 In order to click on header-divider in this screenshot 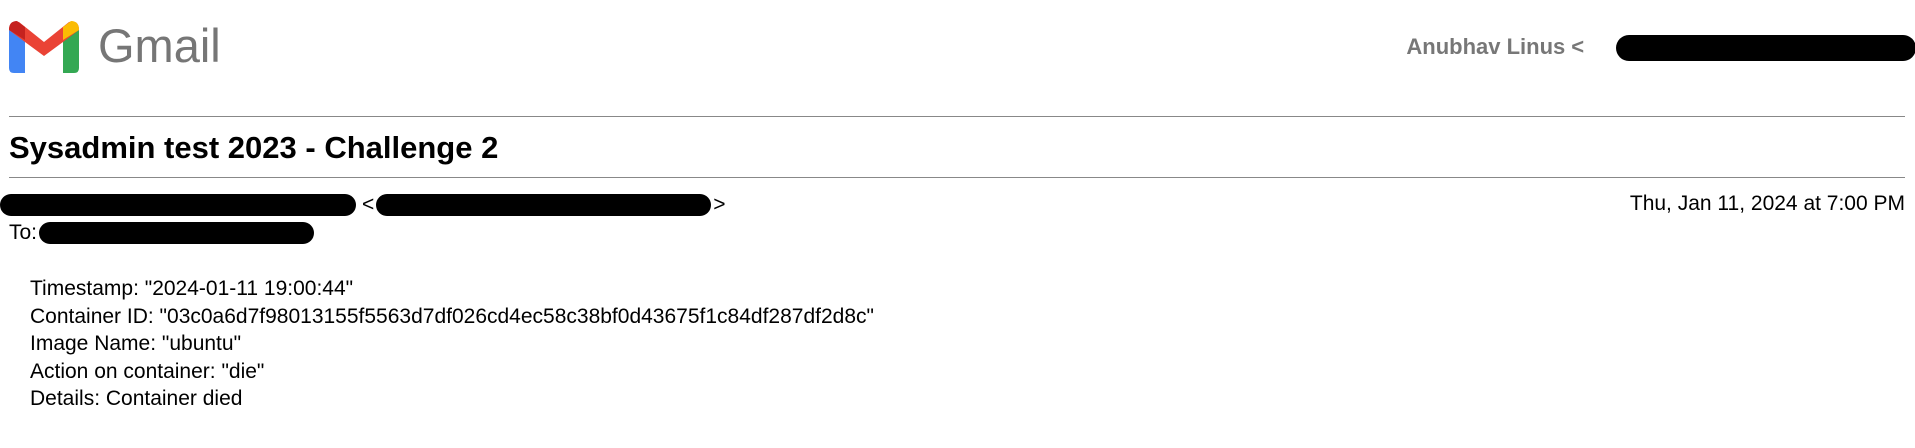, I will do `click(957, 116)`.